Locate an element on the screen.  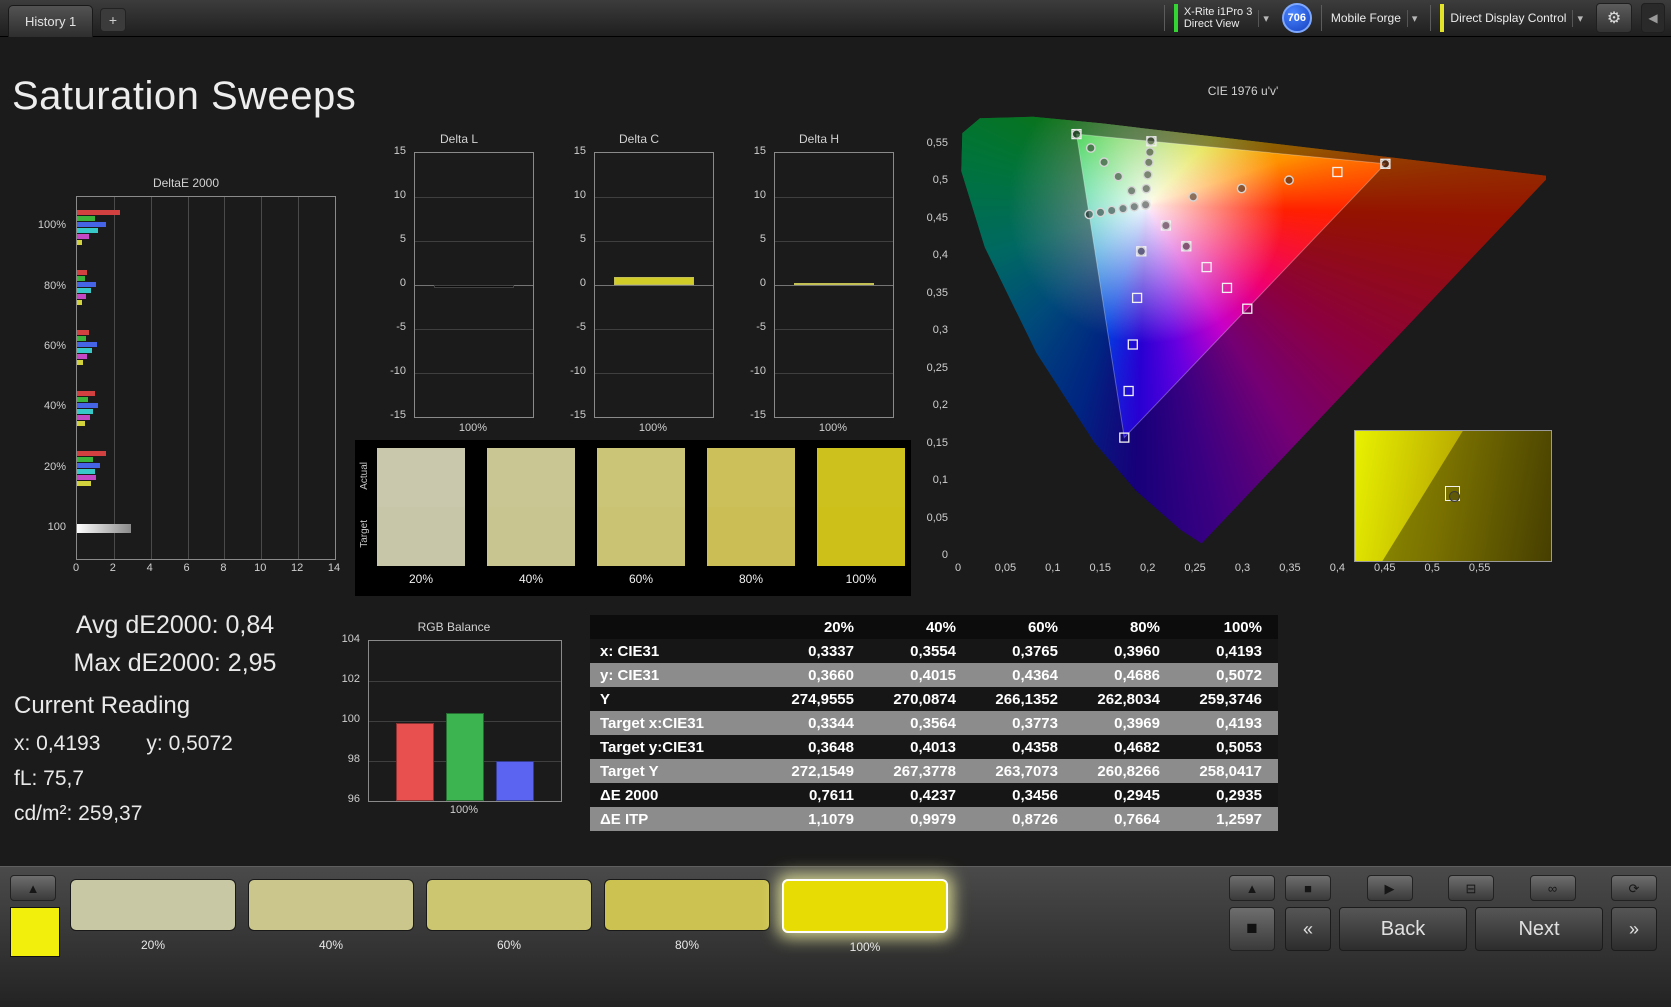
tab-history-1: History 1 is located at coordinates (51, 21).